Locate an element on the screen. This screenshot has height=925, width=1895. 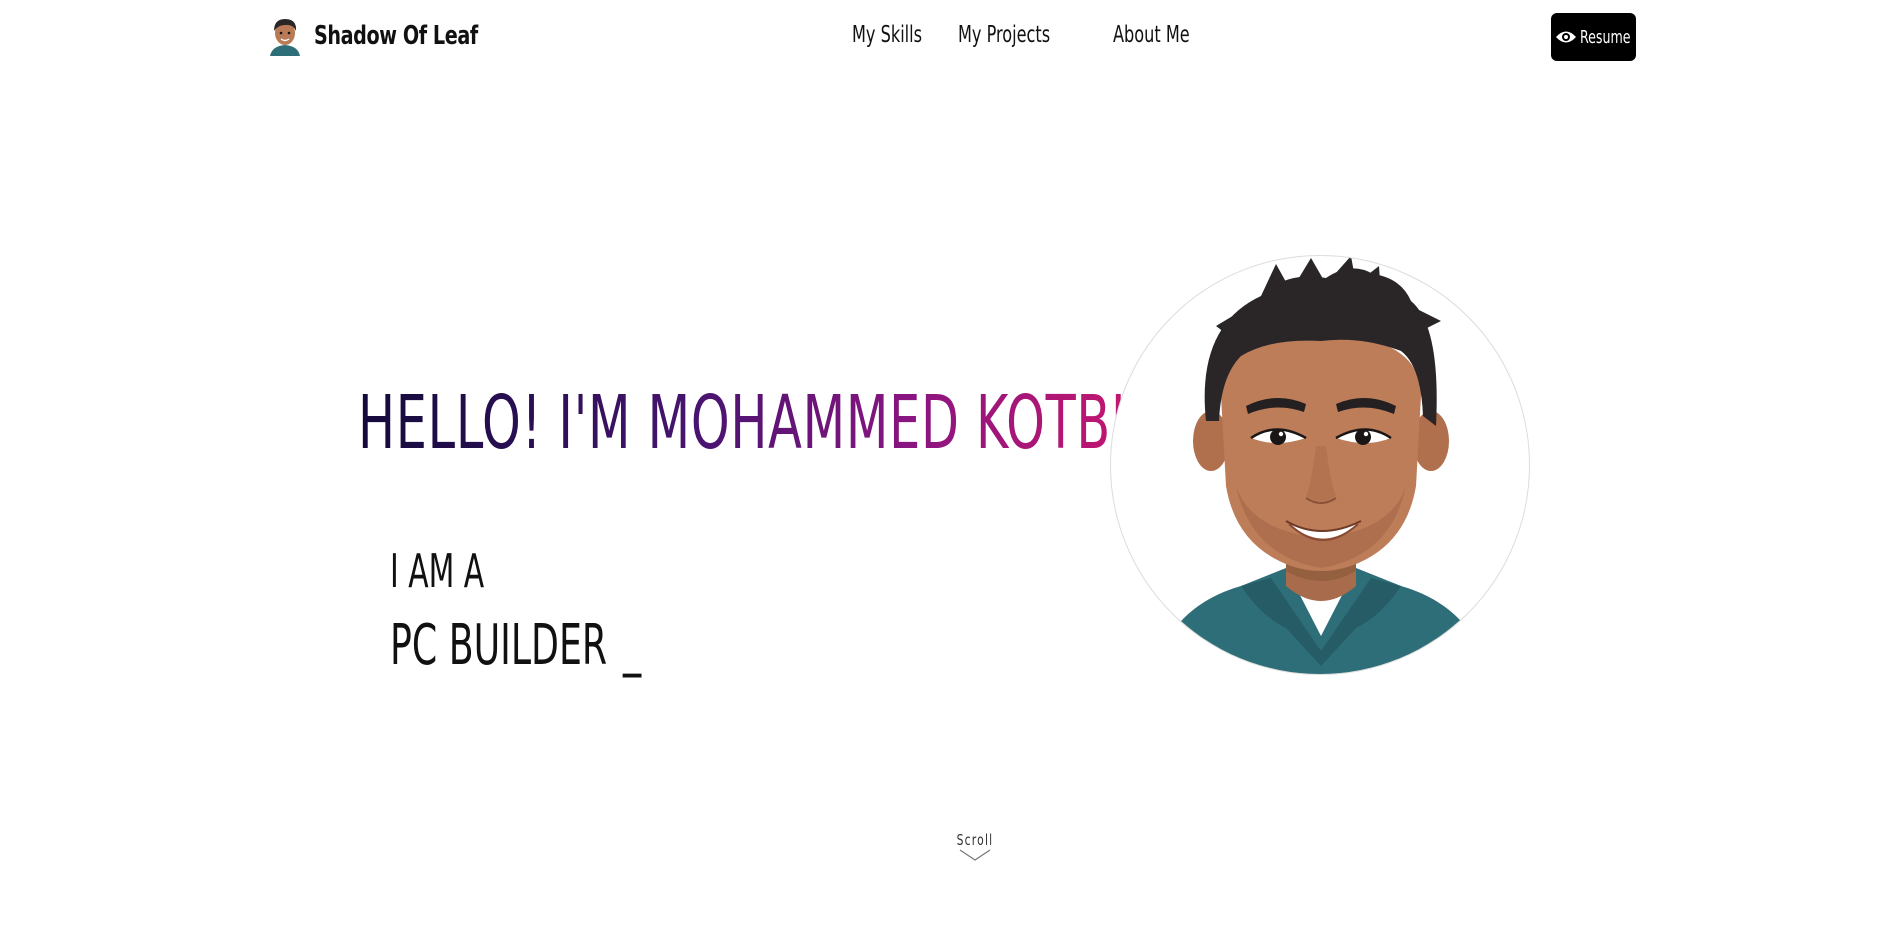
greeting-prefix: HELLO! is located at coordinates (450, 423).